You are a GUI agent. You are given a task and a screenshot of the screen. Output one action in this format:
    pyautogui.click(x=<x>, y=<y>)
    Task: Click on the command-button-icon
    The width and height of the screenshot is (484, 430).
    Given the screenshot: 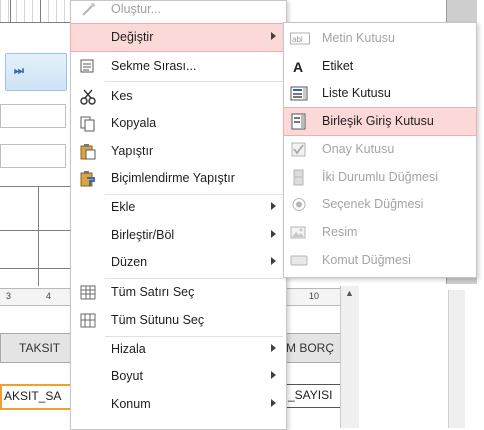 What is the action you would take?
    pyautogui.click(x=299, y=260)
    